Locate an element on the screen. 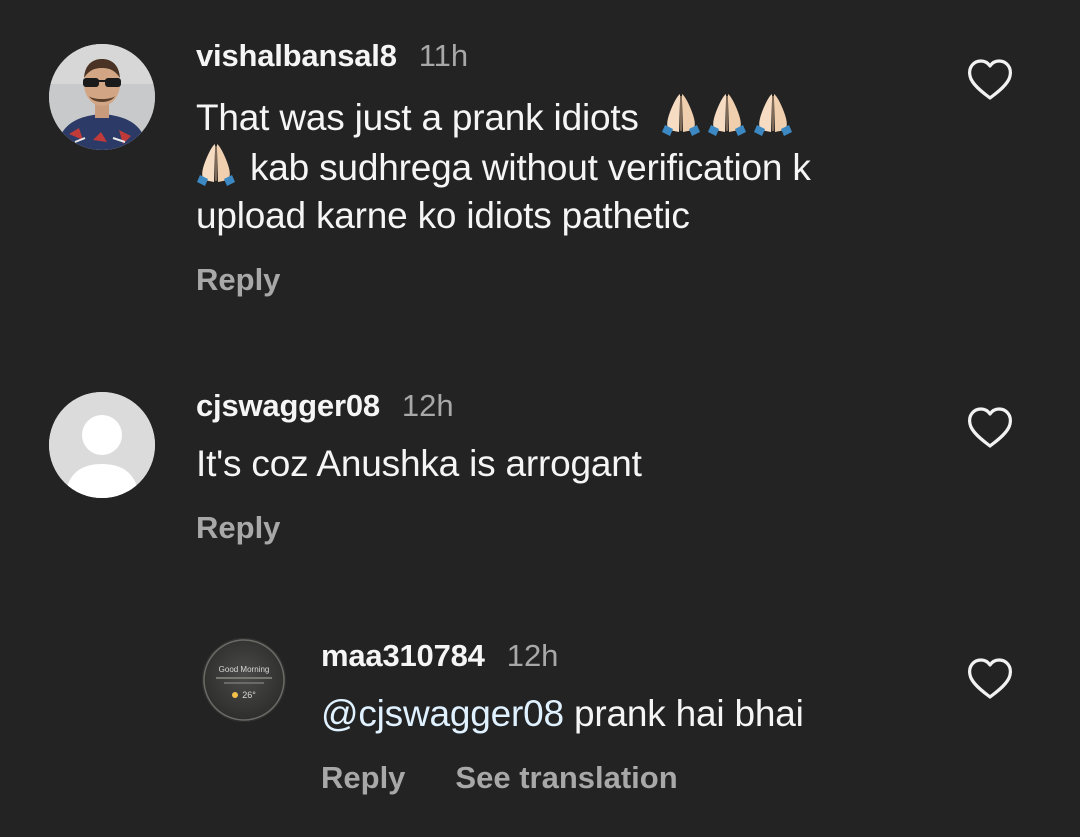 The height and width of the screenshot is (837, 1080). avatar: Good Morning 26° is located at coordinates (244, 680).